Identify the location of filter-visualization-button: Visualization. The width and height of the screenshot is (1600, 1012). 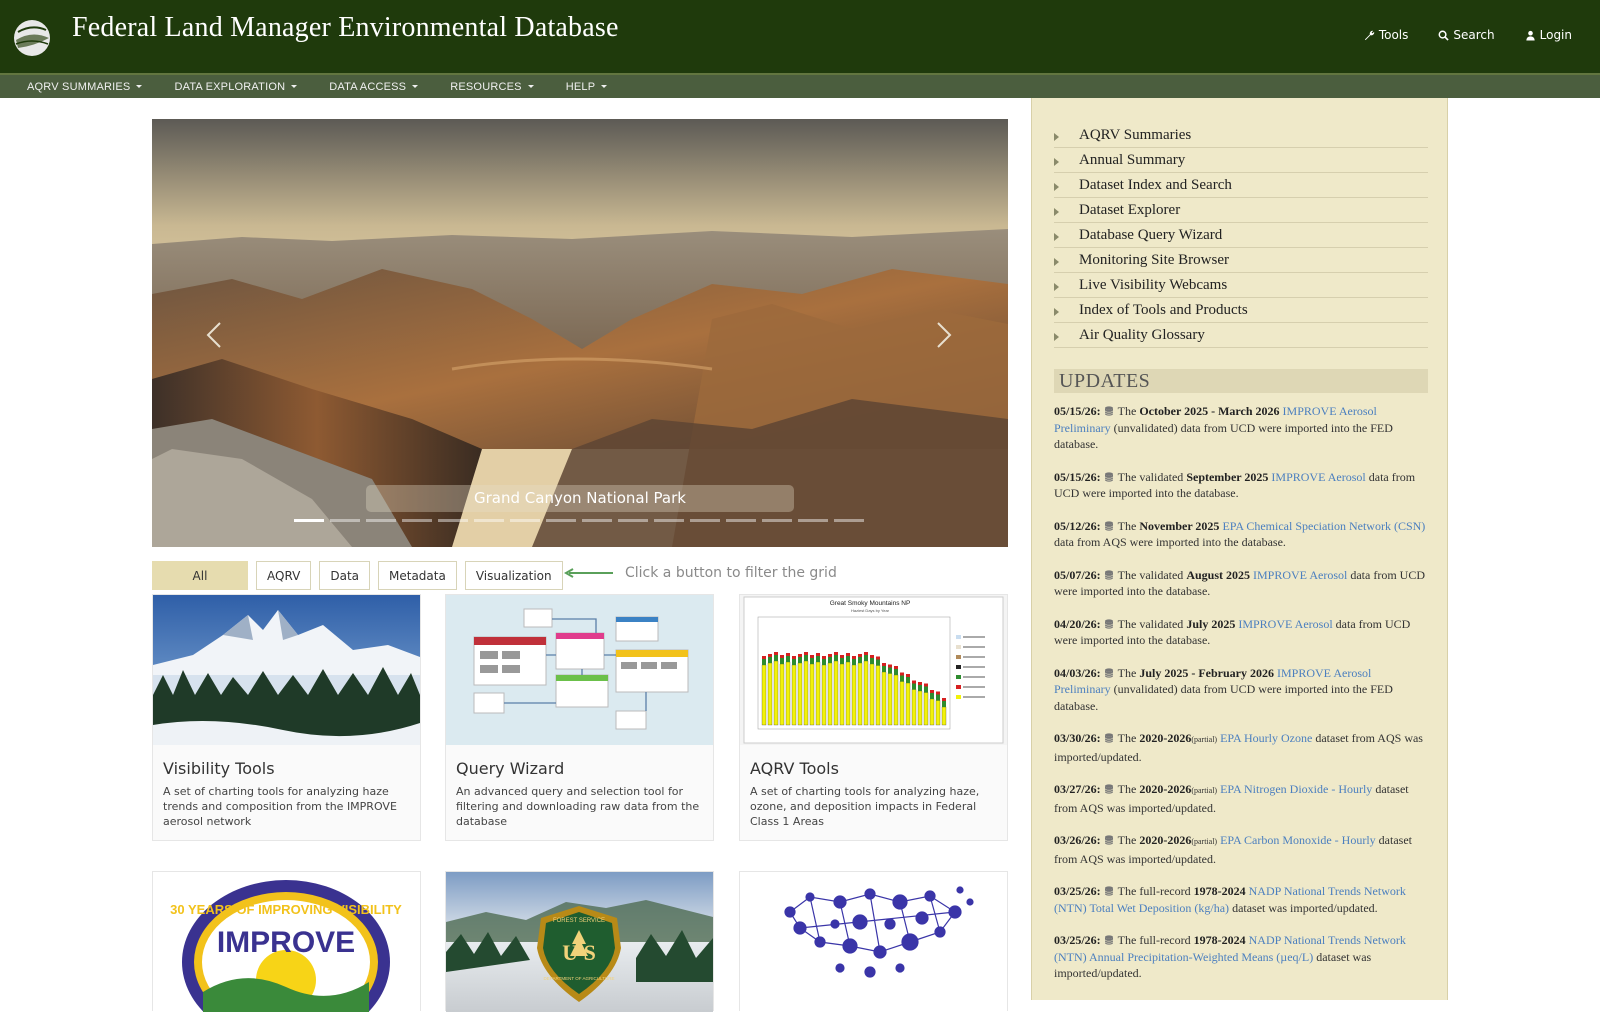
(513, 575).